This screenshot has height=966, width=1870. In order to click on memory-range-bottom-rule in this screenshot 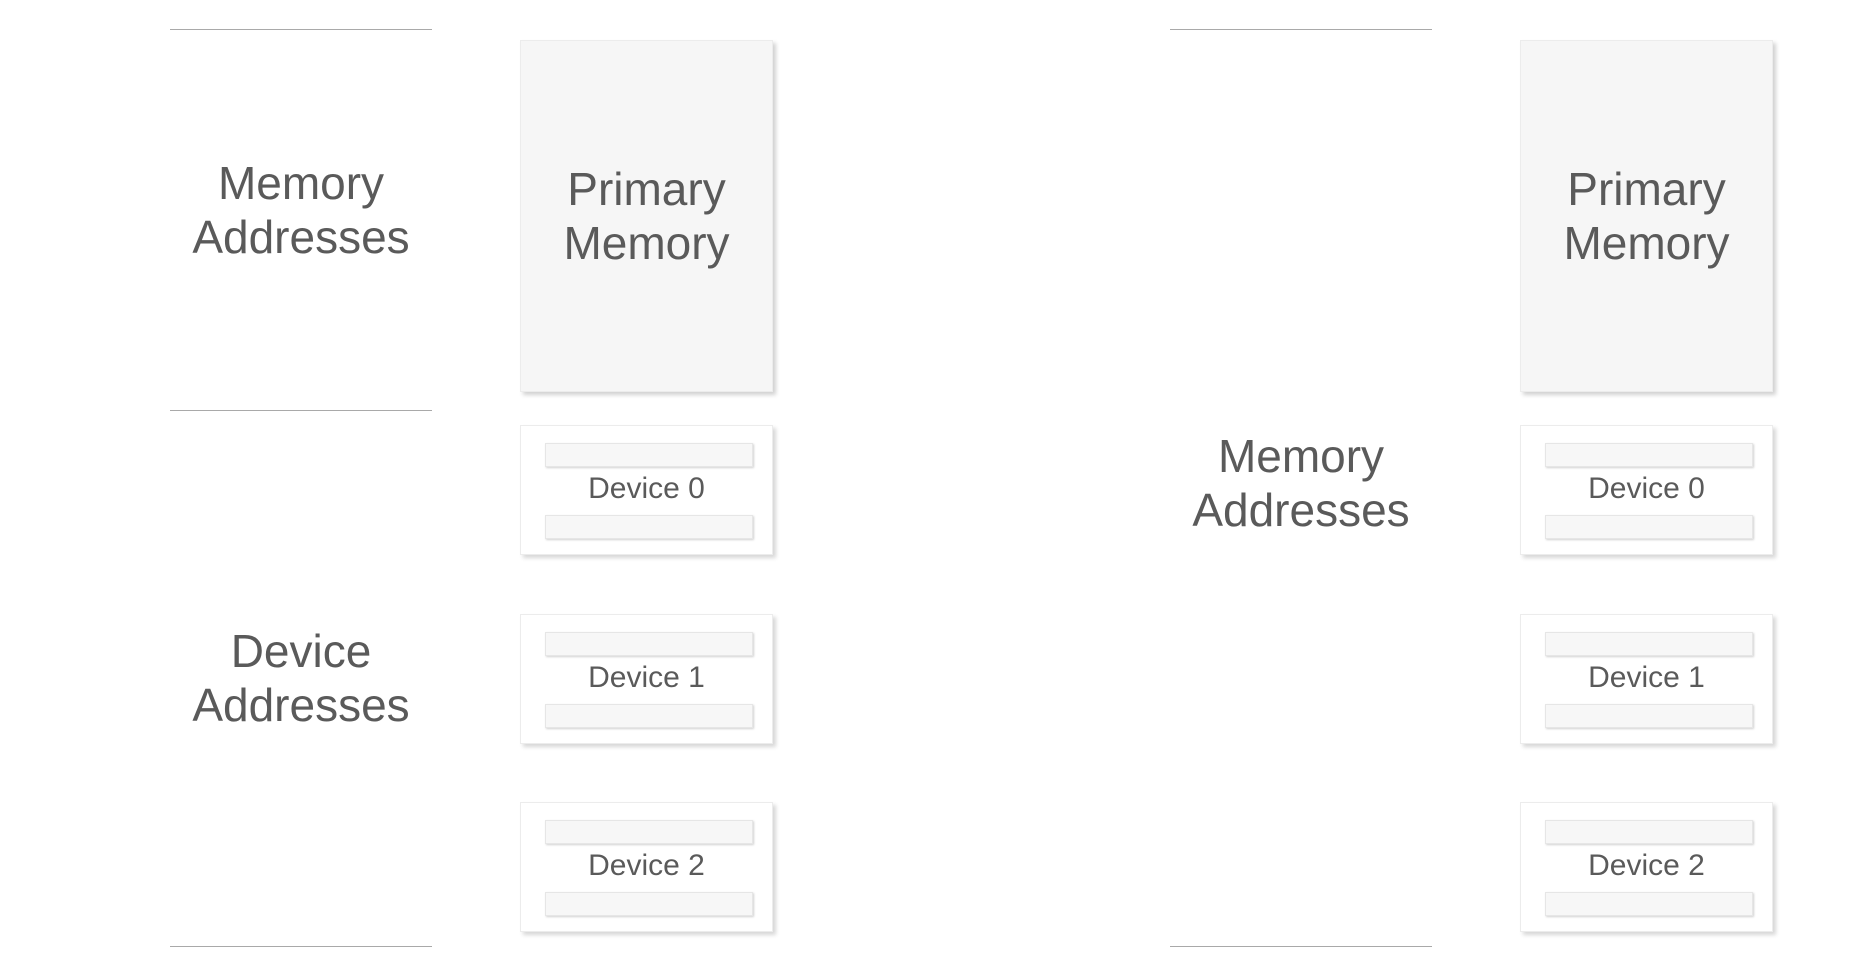, I will do `click(1301, 946)`.